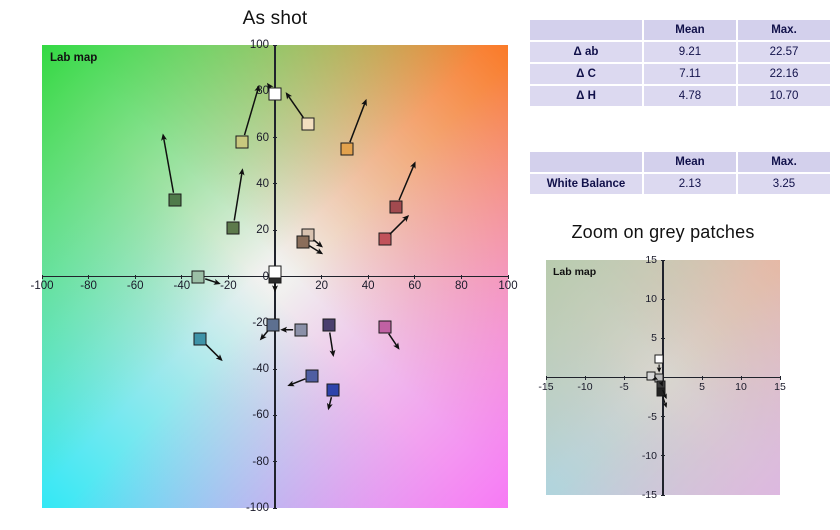 This screenshot has width=840, height=530. What do you see at coordinates (546, 386) in the screenshot?
I see `x-tick-label: -15` at bounding box center [546, 386].